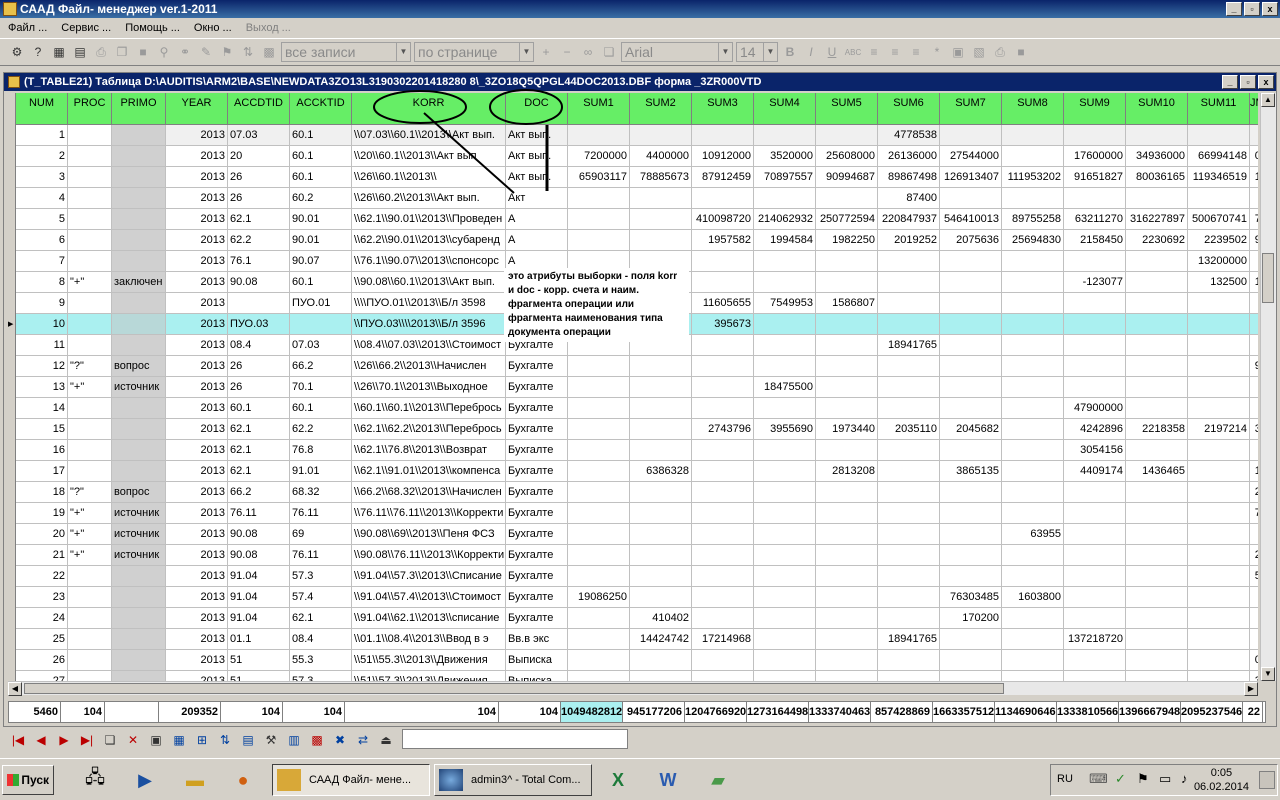  Describe the element at coordinates (259, 135) in the screenshot. I see `table-cell: 07.03` at that location.